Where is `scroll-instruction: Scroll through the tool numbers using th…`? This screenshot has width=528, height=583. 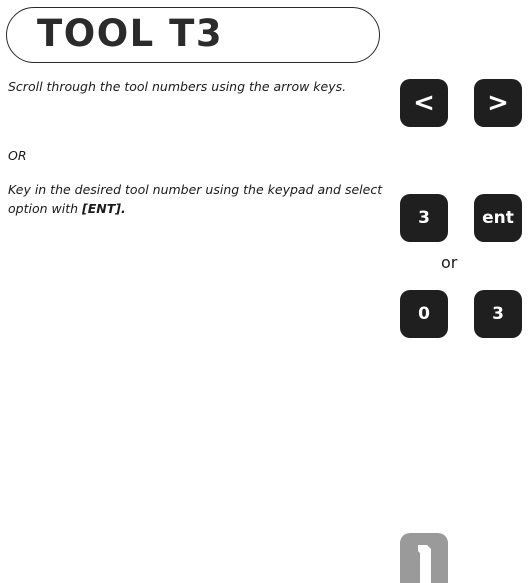 scroll-instruction: Scroll through the tool numbers using th… is located at coordinates (177, 86).